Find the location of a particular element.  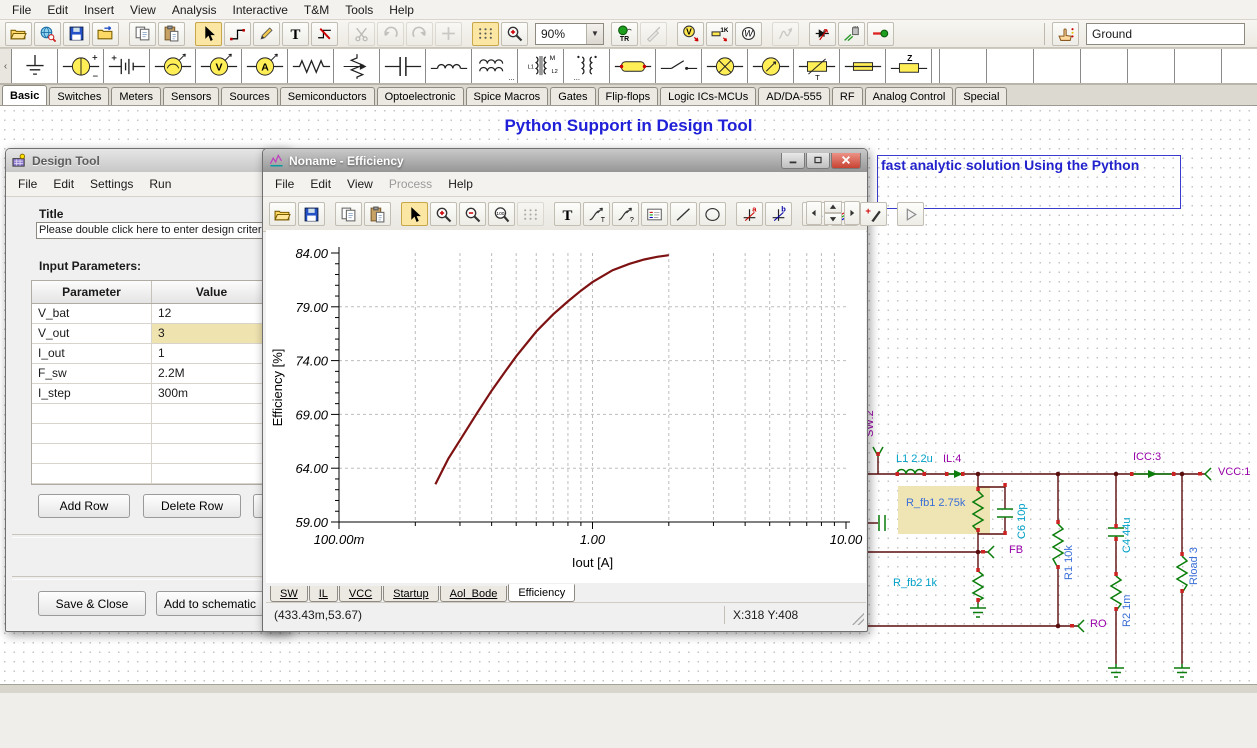

transformer-component is located at coordinates (541, 66).